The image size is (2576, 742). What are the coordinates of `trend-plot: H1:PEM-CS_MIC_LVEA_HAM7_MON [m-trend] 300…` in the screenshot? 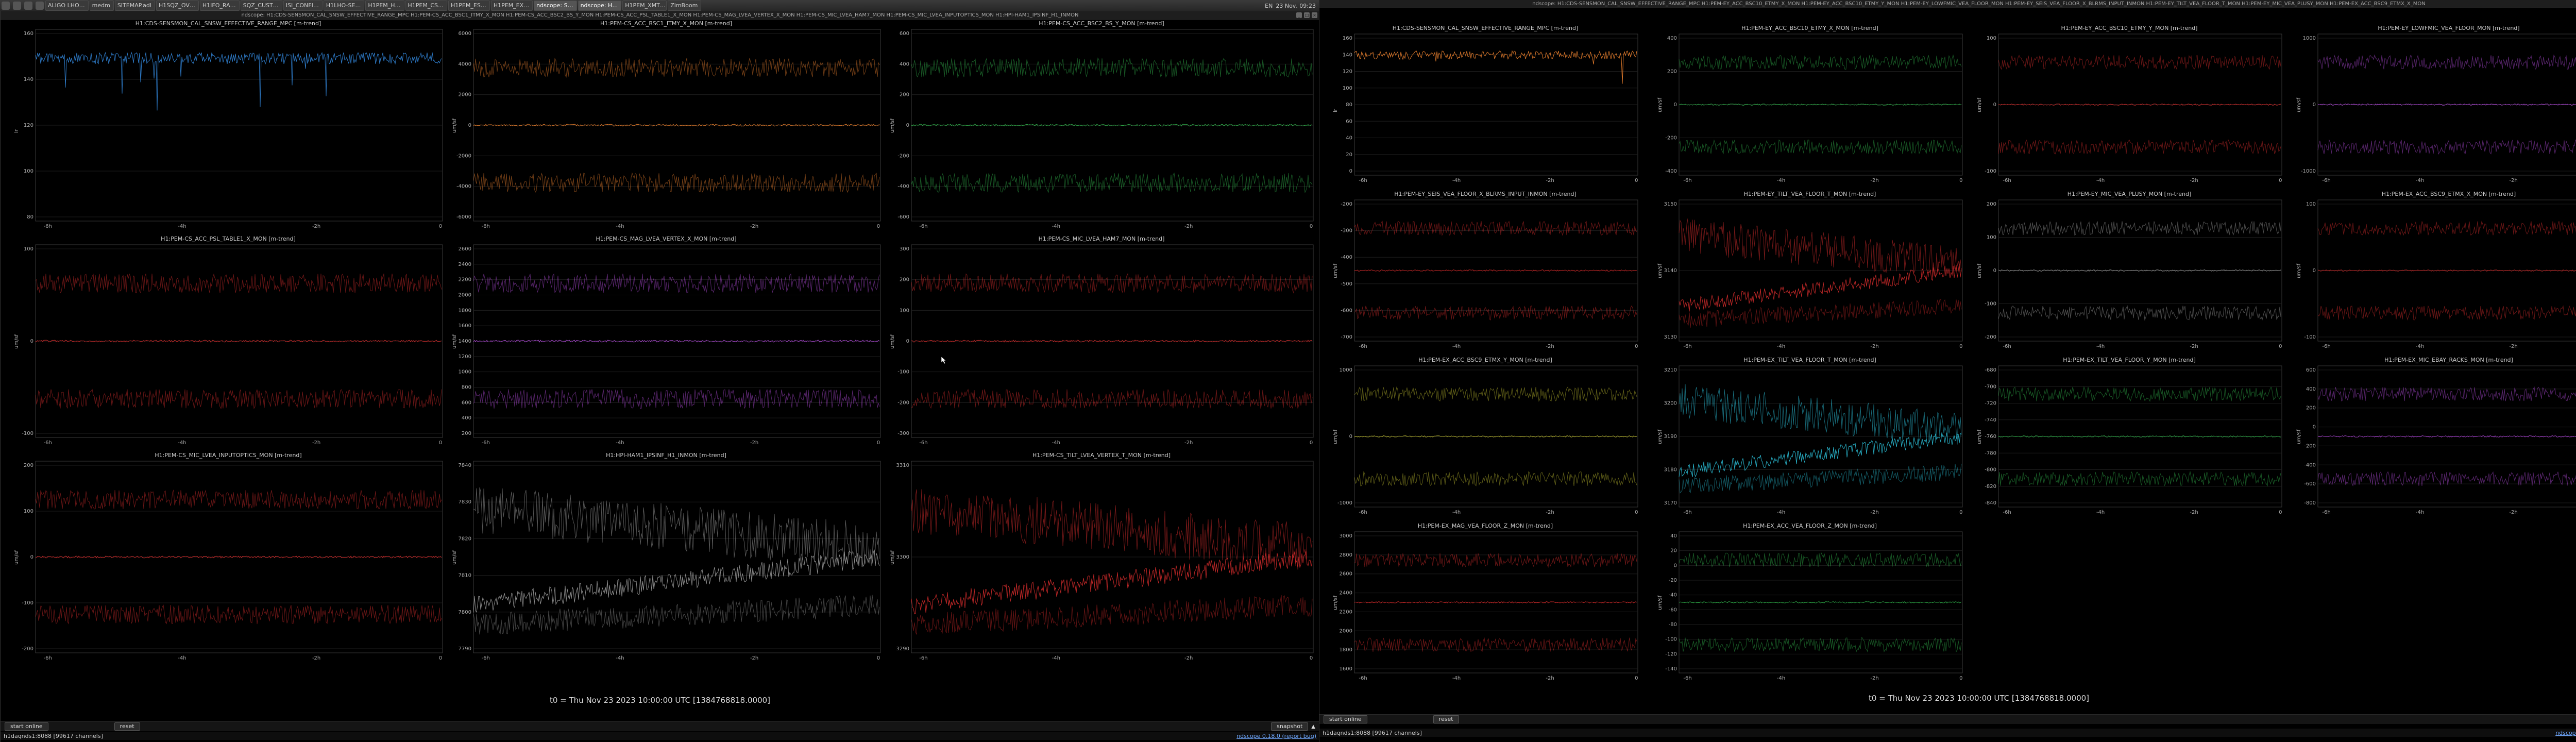 It's located at (1101, 341).